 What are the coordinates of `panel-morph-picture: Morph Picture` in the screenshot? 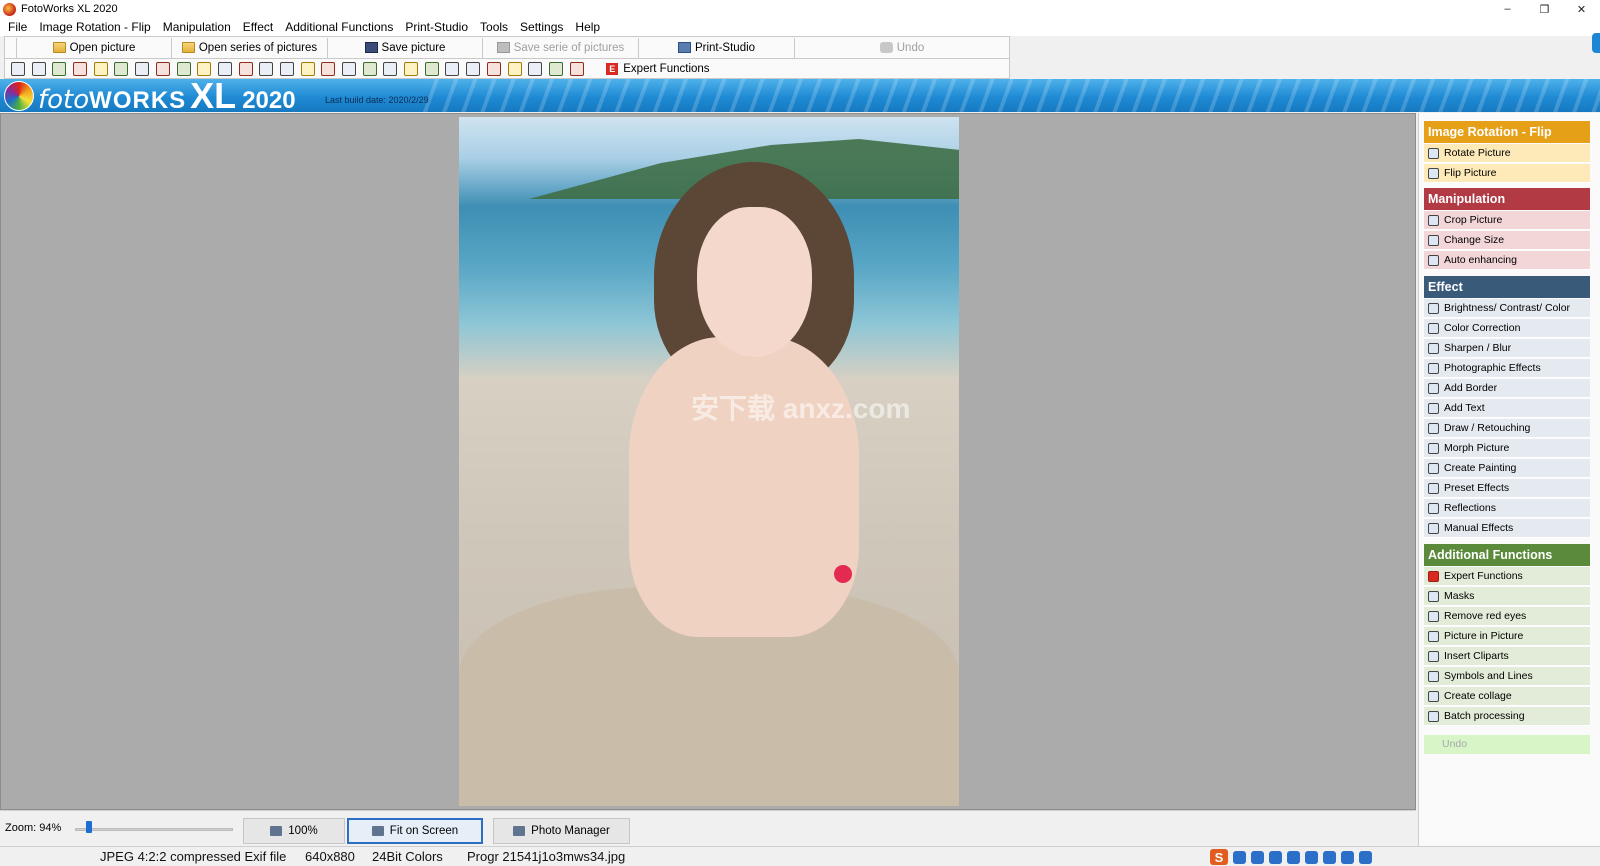 It's located at (1507, 448).